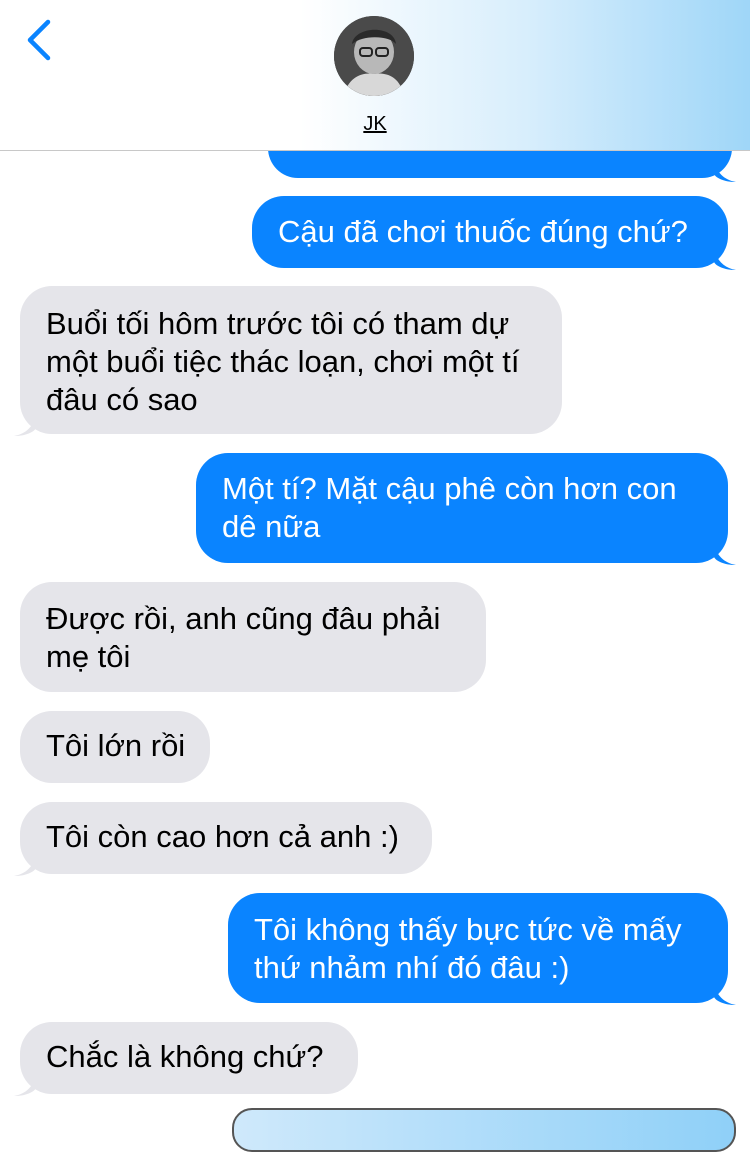 The width and height of the screenshot is (750, 1152). I want to click on message-bubble-outgoing: Một tí? Mặt cậu phê còn hơn con dê nữa, so click(462, 508).